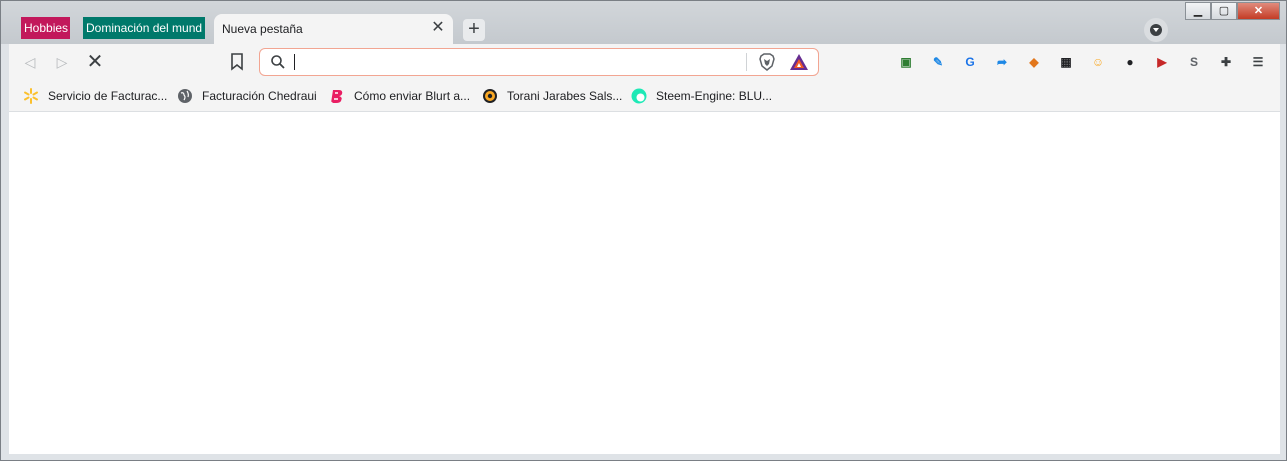 The width and height of the screenshot is (1287, 461). What do you see at coordinates (62, 62) in the screenshot?
I see `forward-button: ▷` at bounding box center [62, 62].